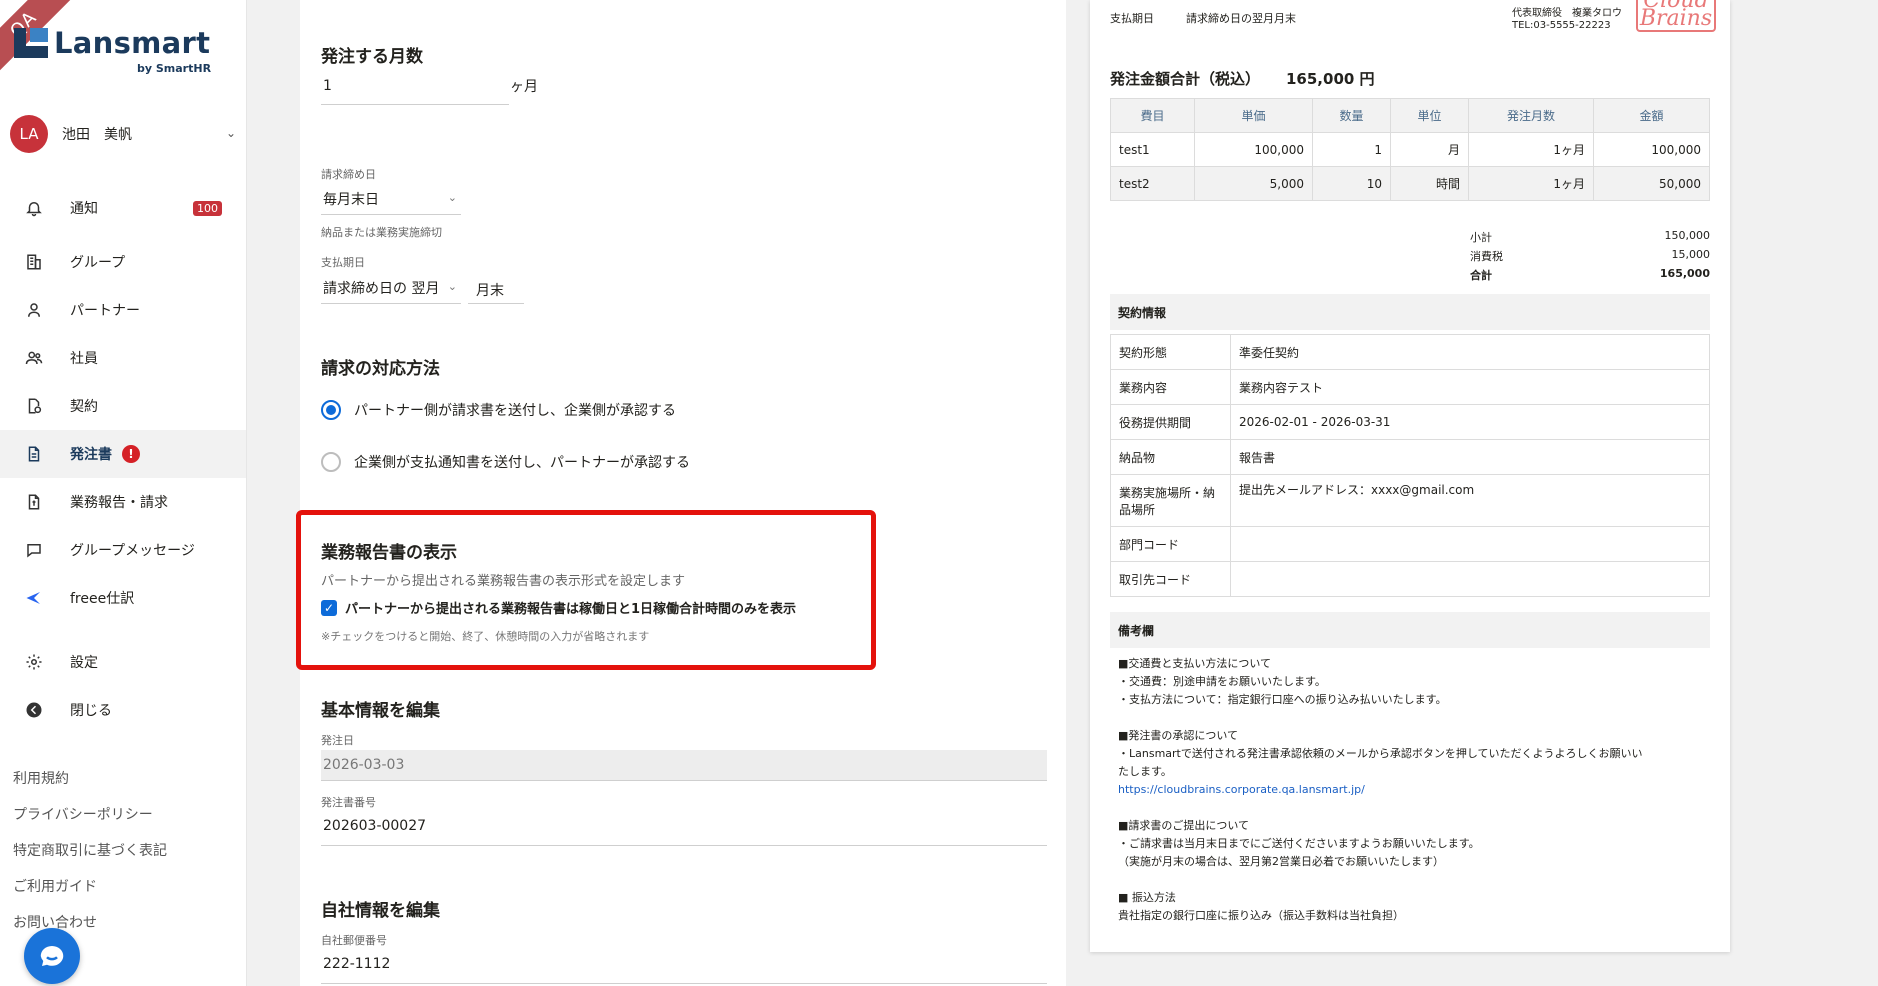 The image size is (1878, 986). What do you see at coordinates (1410, 630) in the screenshot?
I see `notes-heading: 備考欄` at bounding box center [1410, 630].